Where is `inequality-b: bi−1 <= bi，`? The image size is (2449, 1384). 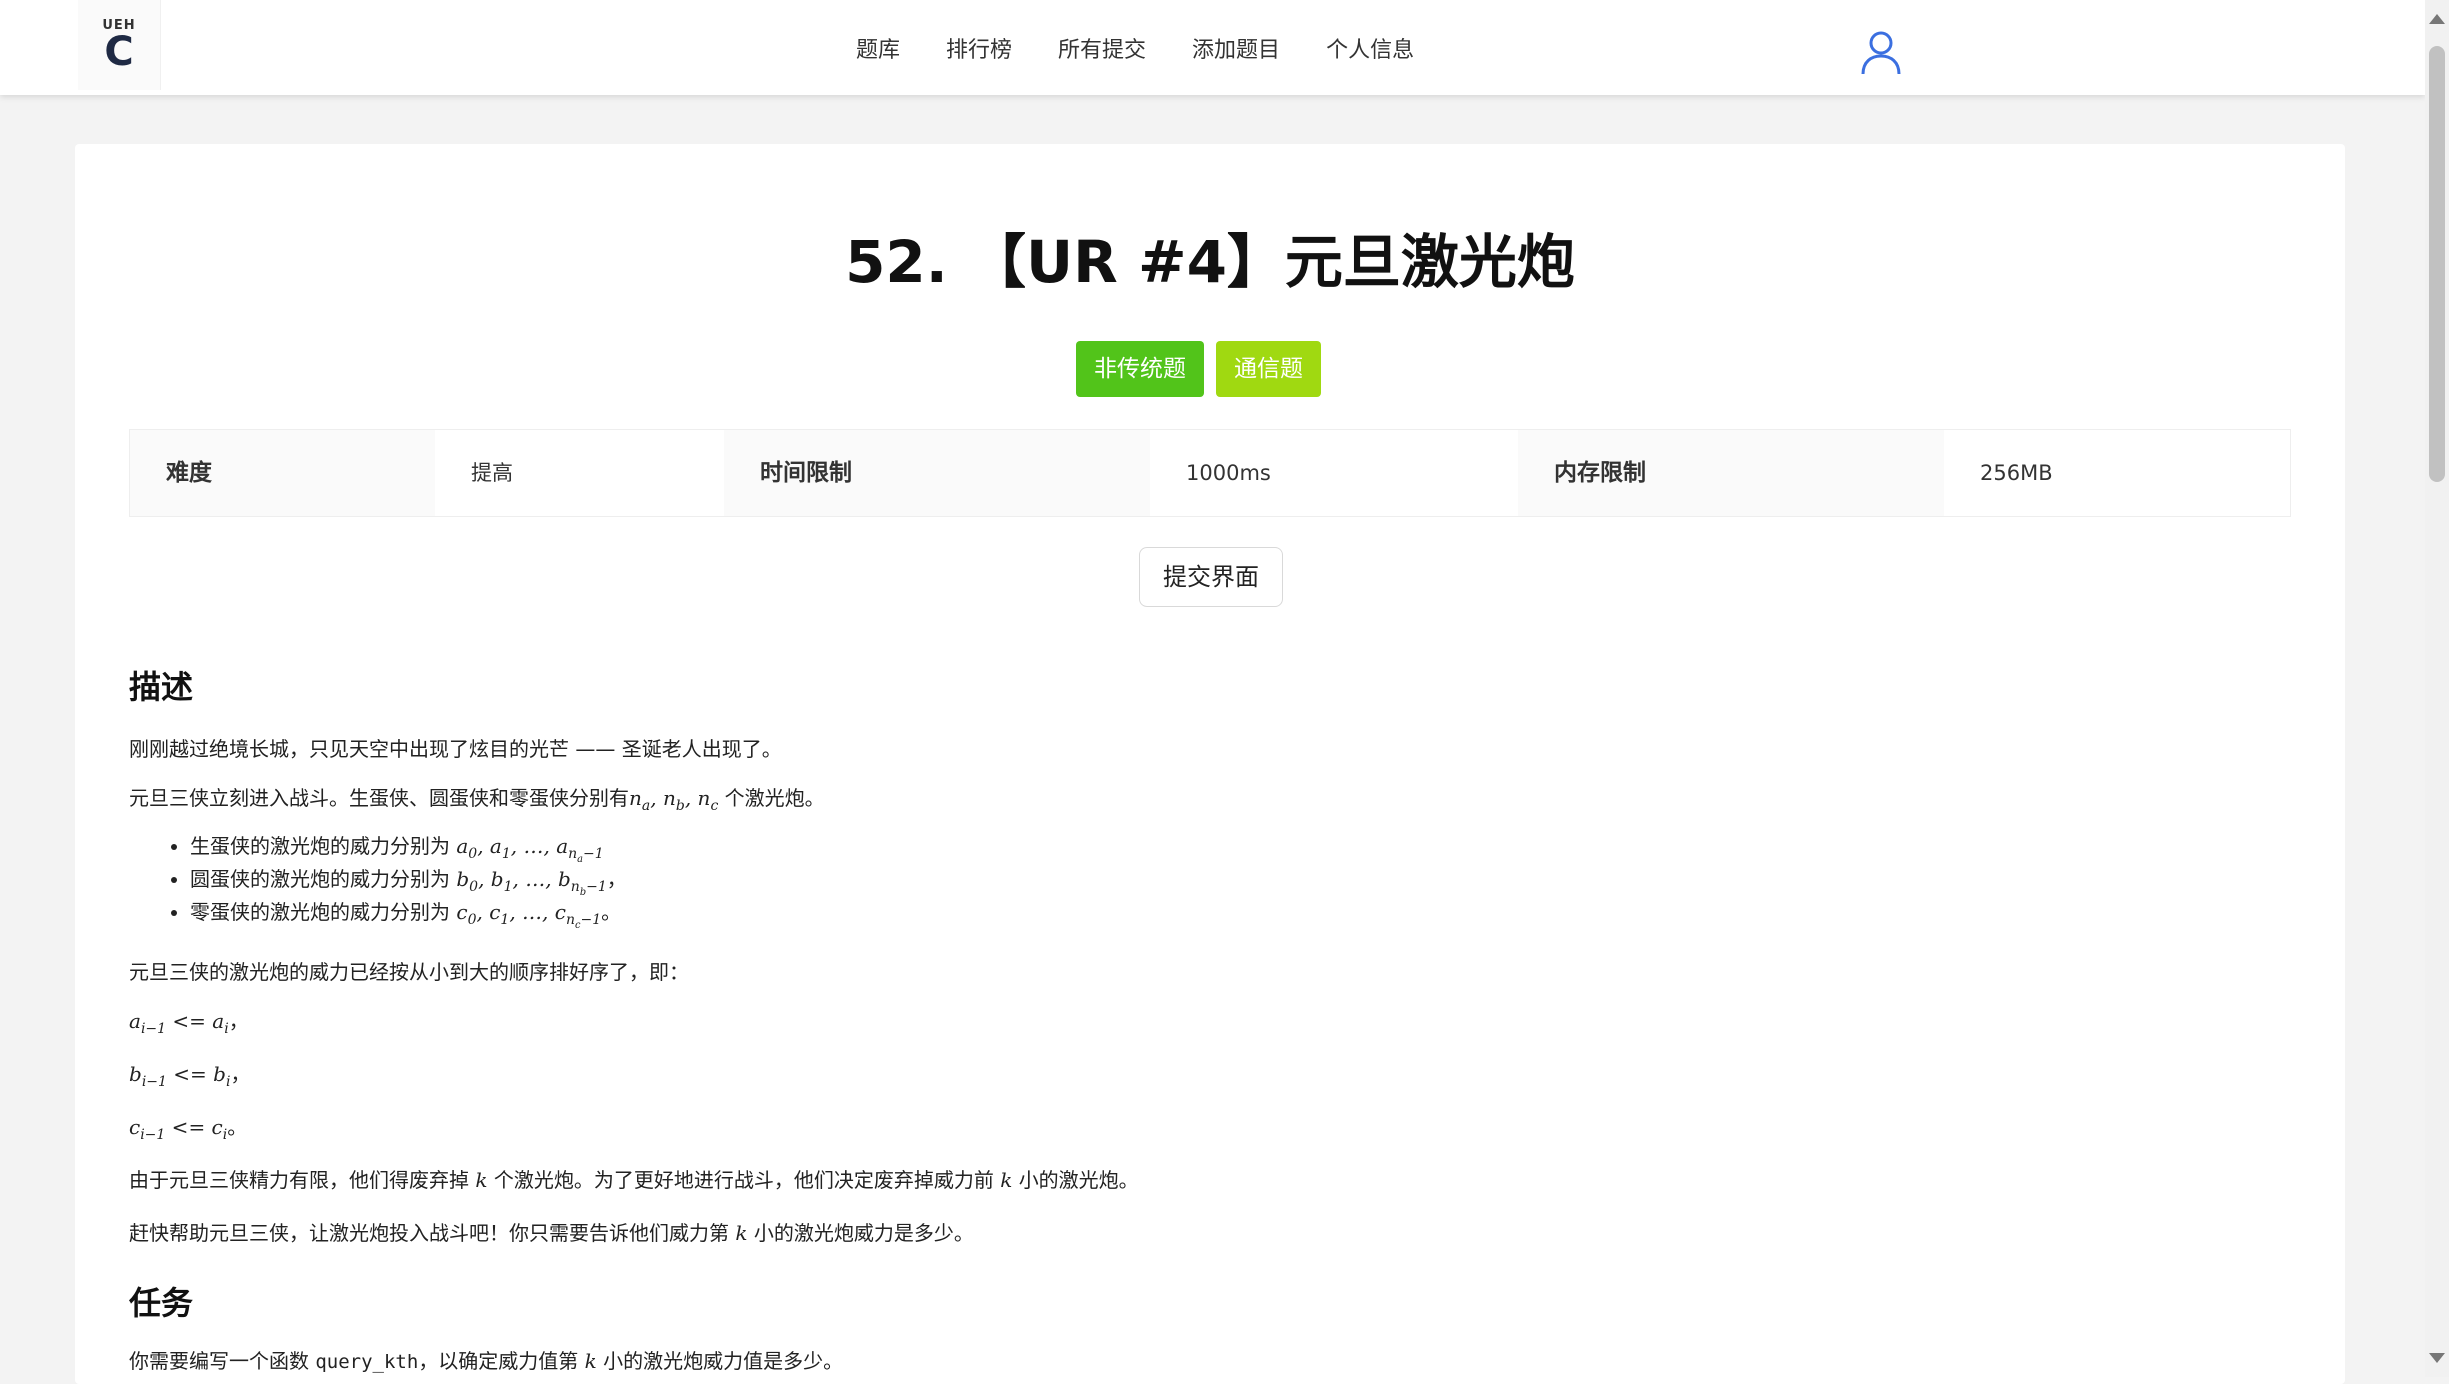 inequality-b: bi−1 <= bi， is located at coordinates (189, 1074).